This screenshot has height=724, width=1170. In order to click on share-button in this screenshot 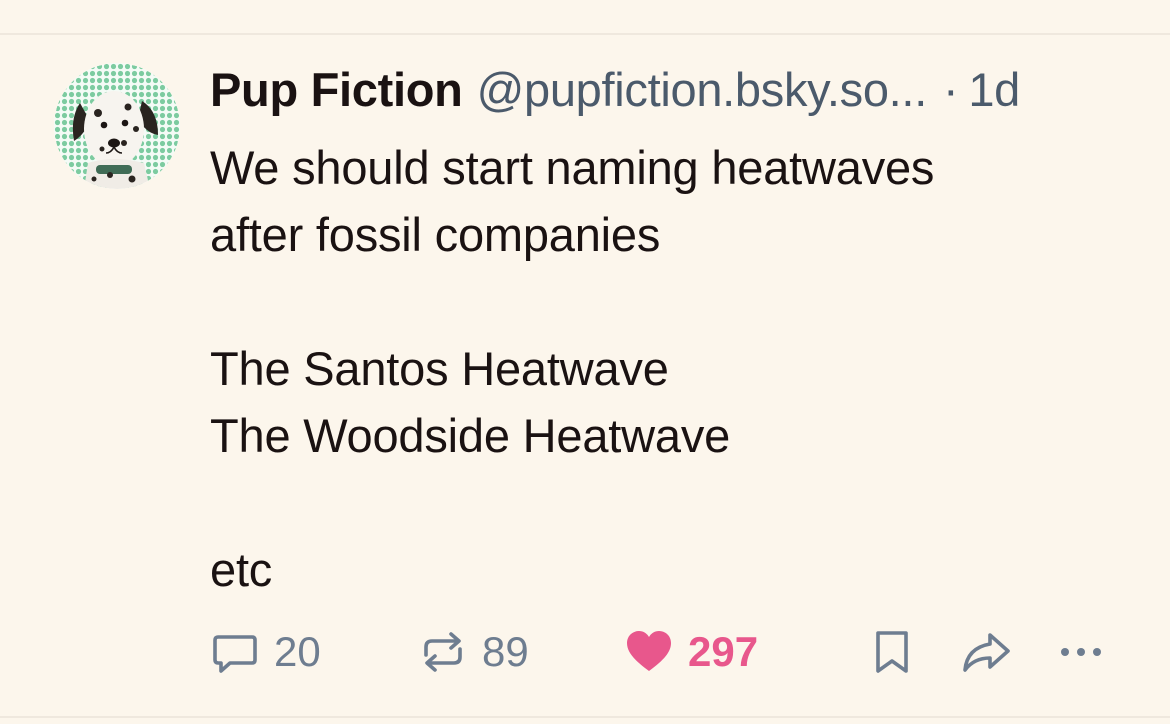, I will do `click(987, 652)`.